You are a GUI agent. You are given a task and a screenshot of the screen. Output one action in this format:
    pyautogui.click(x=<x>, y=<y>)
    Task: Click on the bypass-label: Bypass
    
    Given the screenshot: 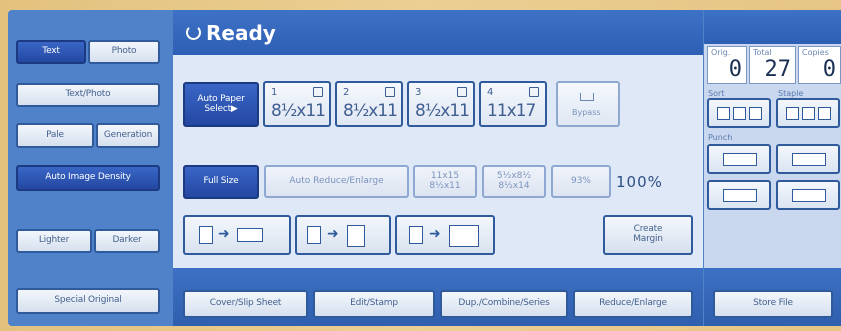 What is the action you would take?
    pyautogui.click(x=586, y=112)
    